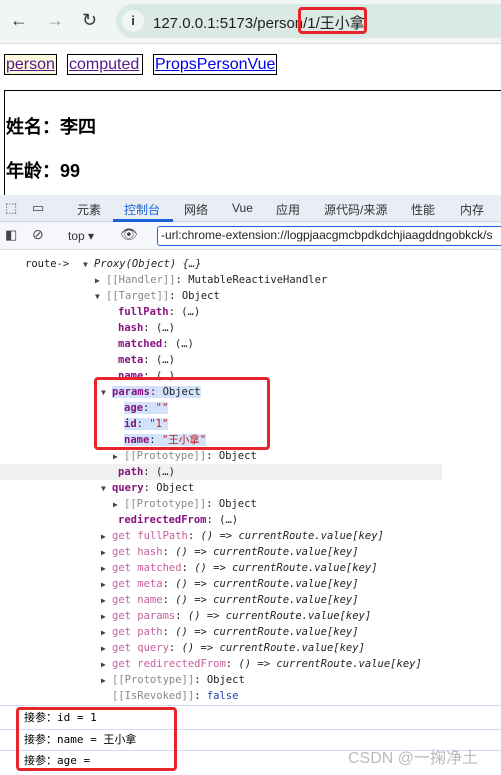 This screenshot has height=775, width=501. Describe the element at coordinates (472, 209) in the screenshot. I see `tab-7: 内存` at that location.